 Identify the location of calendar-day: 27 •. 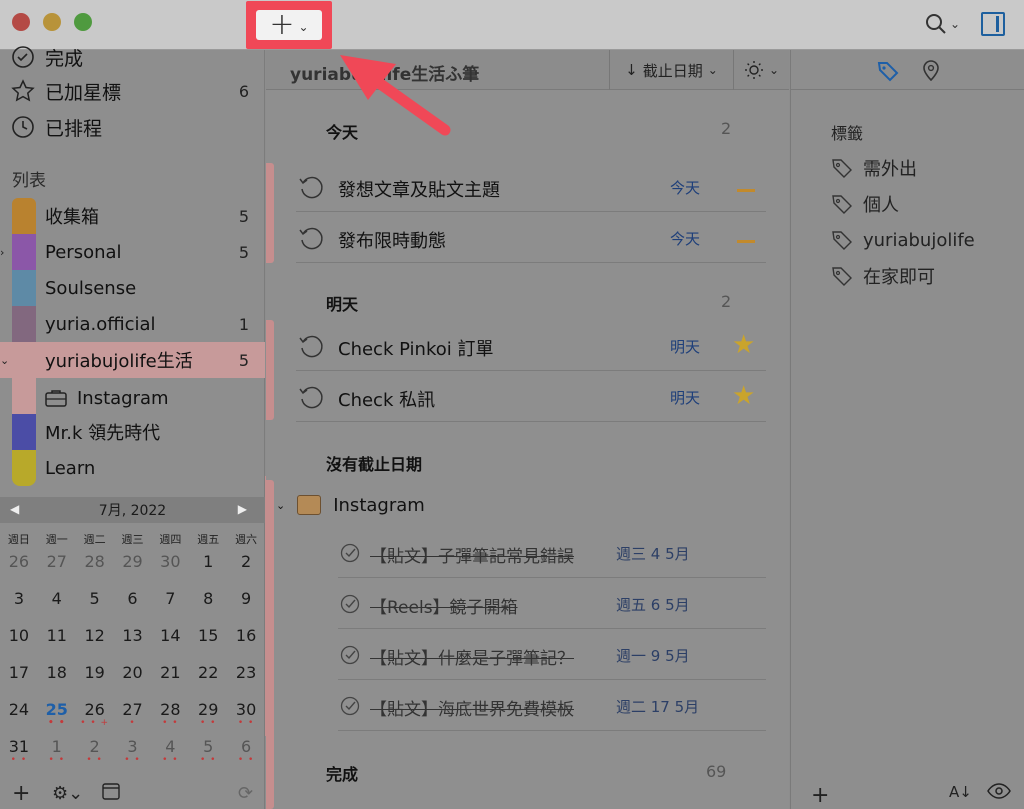
(133, 713).